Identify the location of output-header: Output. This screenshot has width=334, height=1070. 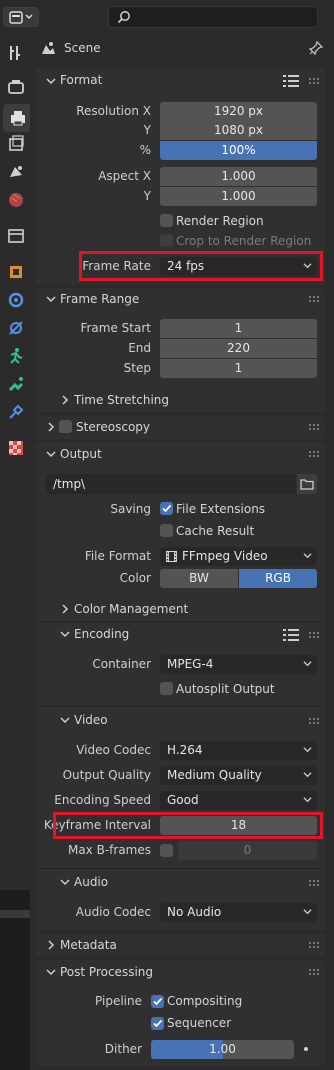
(81, 454).